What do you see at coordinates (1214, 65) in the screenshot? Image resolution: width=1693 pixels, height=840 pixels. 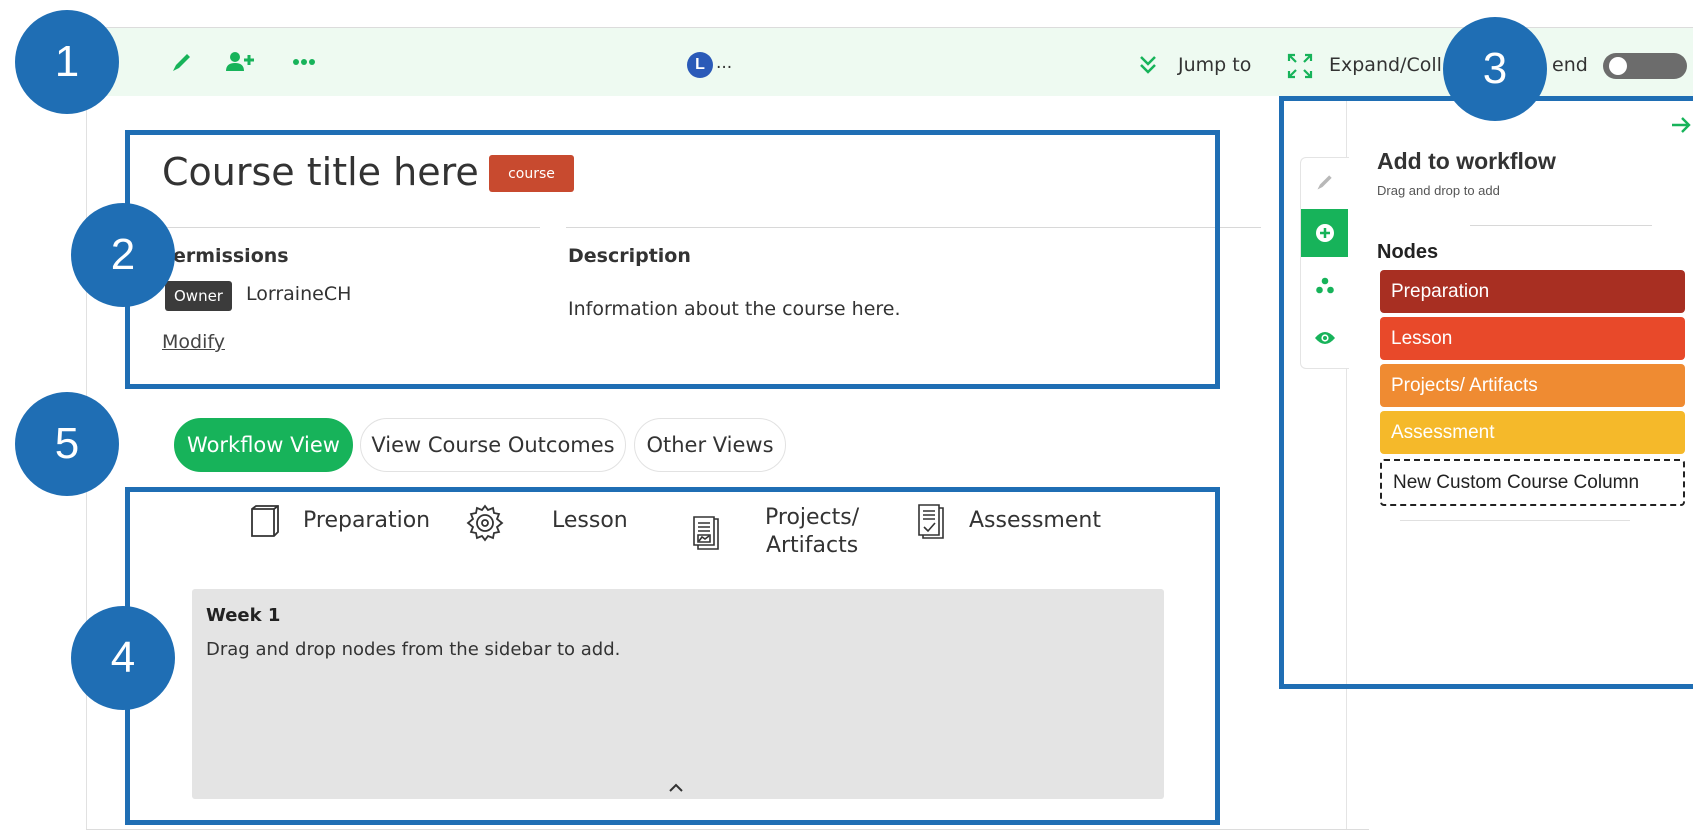 I see `jump-to-button: Jump to` at bounding box center [1214, 65].